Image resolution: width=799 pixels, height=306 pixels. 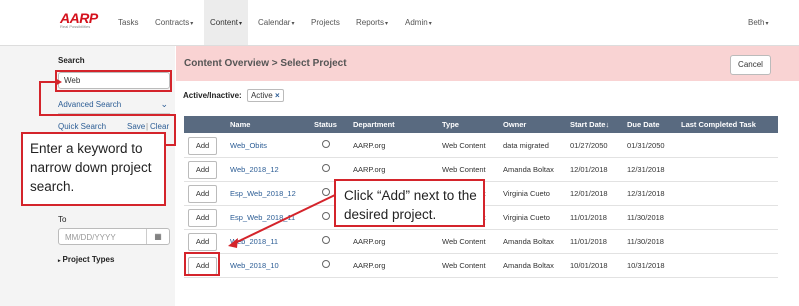 I want to click on add-callout: Click “Add” next to the desired project., so click(x=409, y=203).